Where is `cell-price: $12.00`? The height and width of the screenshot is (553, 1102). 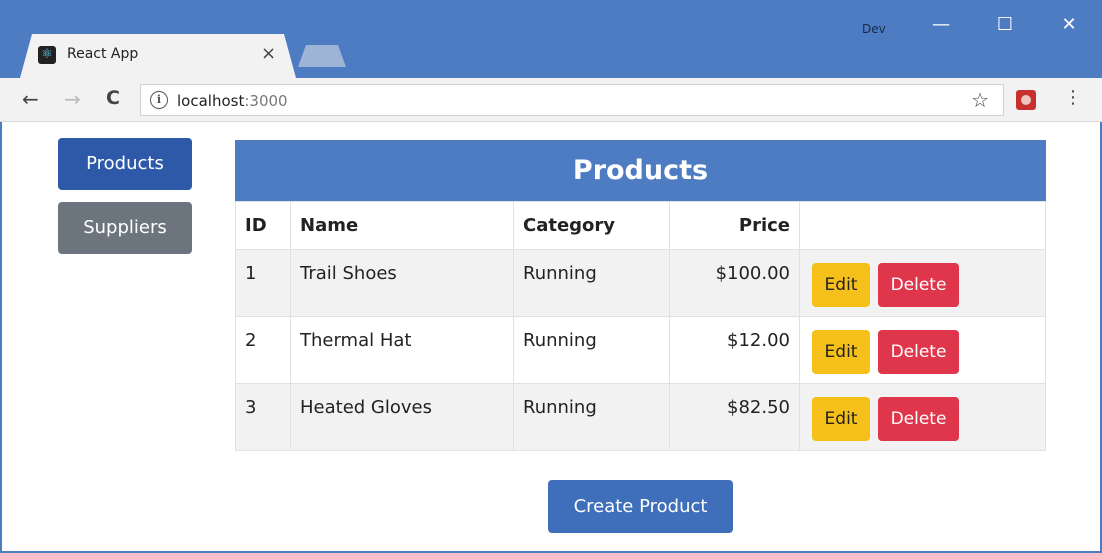 cell-price: $12.00 is located at coordinates (734, 350).